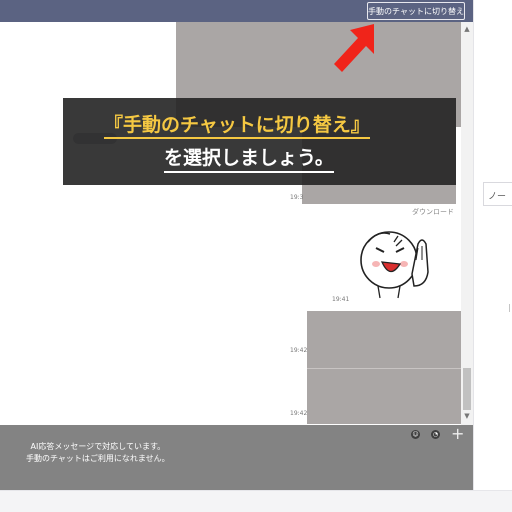 The width and height of the screenshot is (512, 512). What do you see at coordinates (416, 11) in the screenshot?
I see `switch-to-manual-chat-button: 手動のチャットに切り替え` at bounding box center [416, 11].